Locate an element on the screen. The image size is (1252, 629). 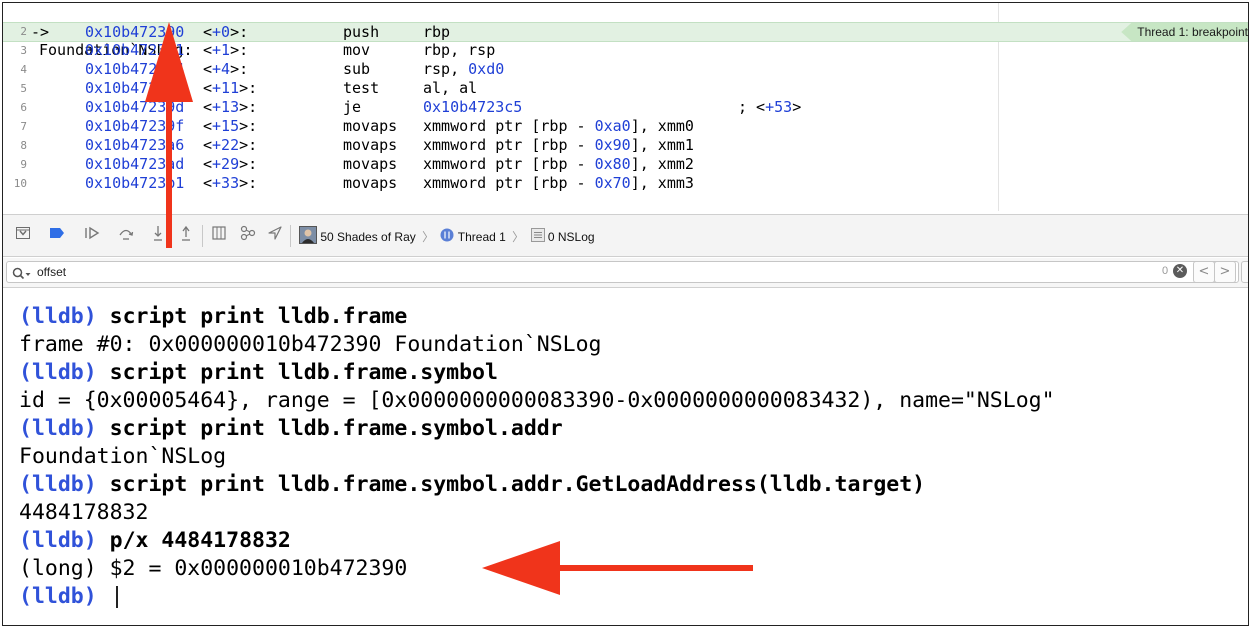
opcode: test is located at coordinates (361, 88).